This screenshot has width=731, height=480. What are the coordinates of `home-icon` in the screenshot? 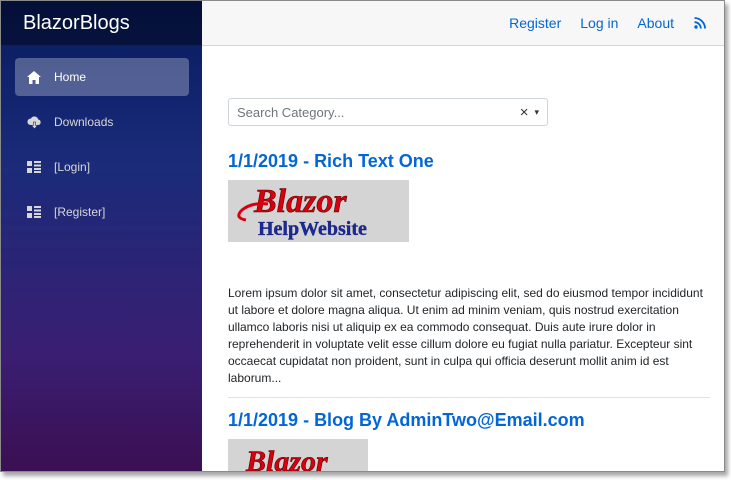 It's located at (34, 77).